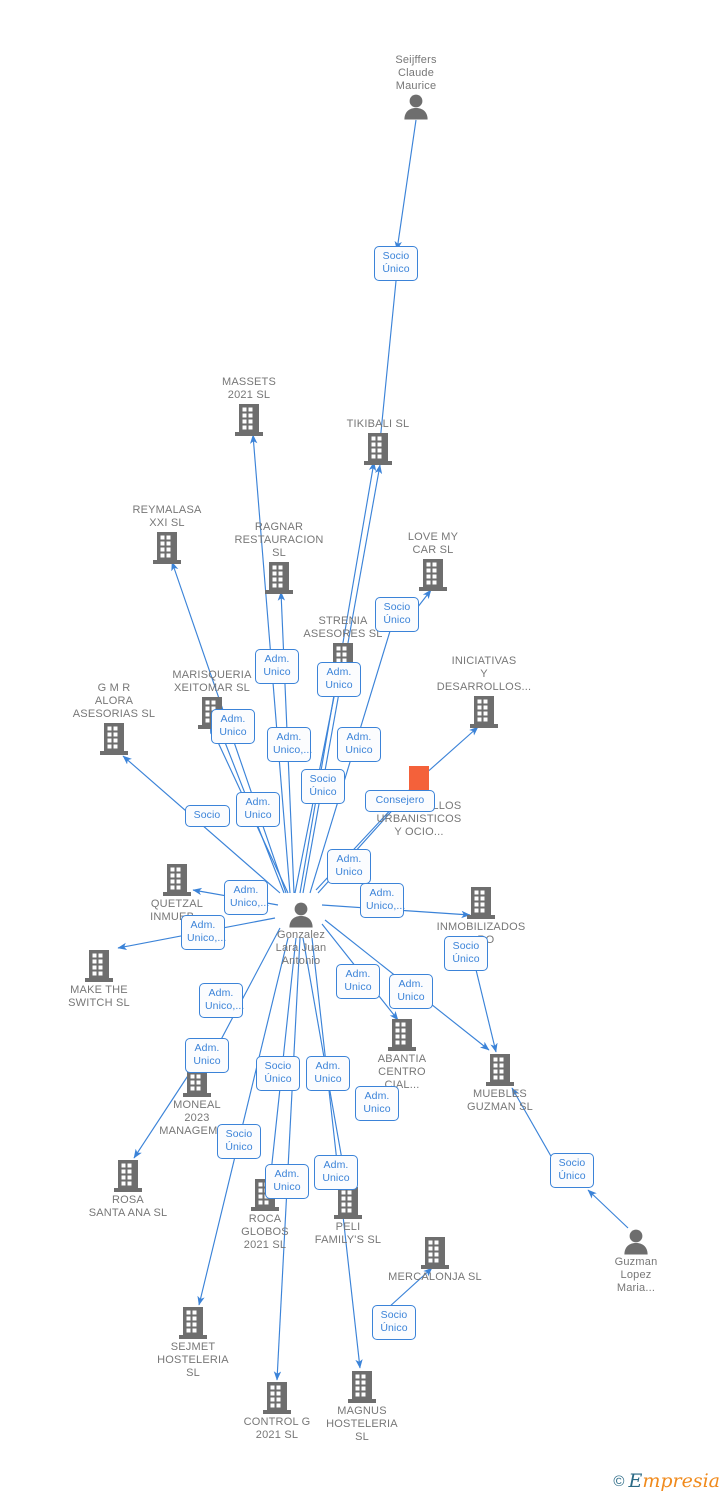 The height and width of the screenshot is (1500, 728). I want to click on graph-node-mercalonja: MERCALONJA SL, so click(435, 1260).